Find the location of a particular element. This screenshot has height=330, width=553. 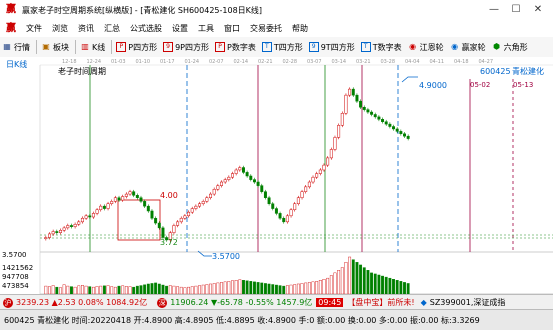

menu-summary: 汇总 is located at coordinates (112, 28).